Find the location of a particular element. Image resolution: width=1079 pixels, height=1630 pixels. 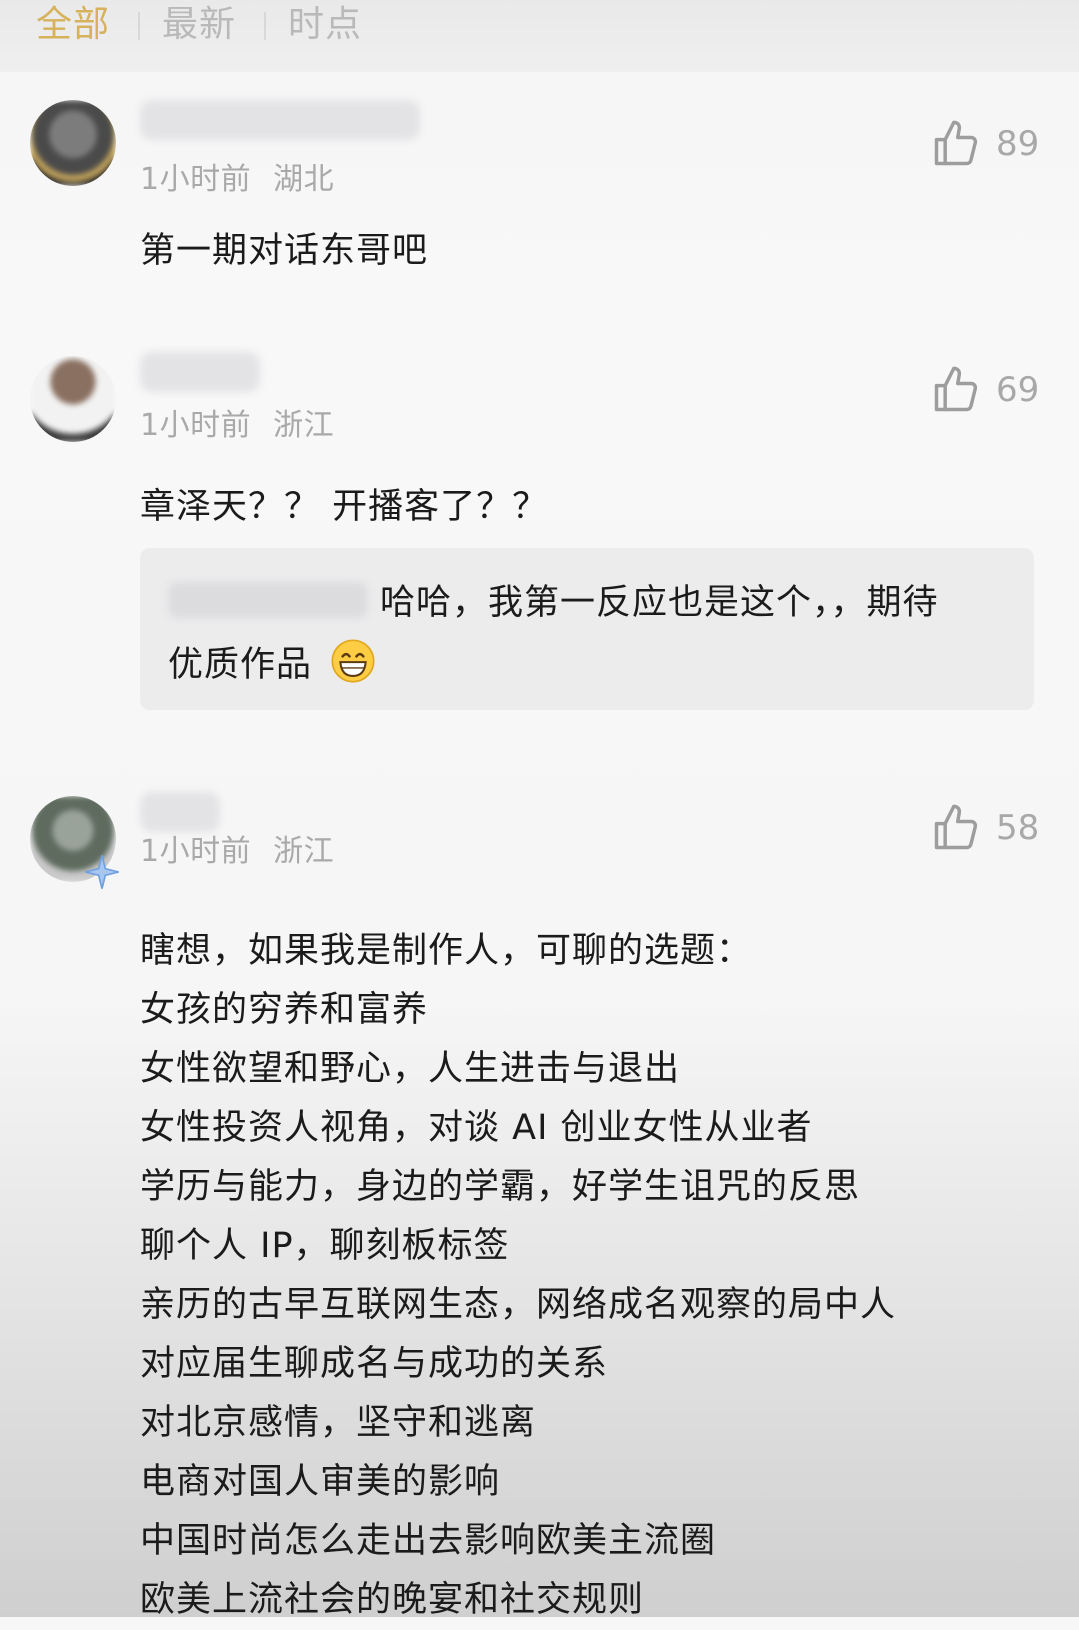

comment-text: 章泽天？？ 开播客了？？ is located at coordinates (344, 507).